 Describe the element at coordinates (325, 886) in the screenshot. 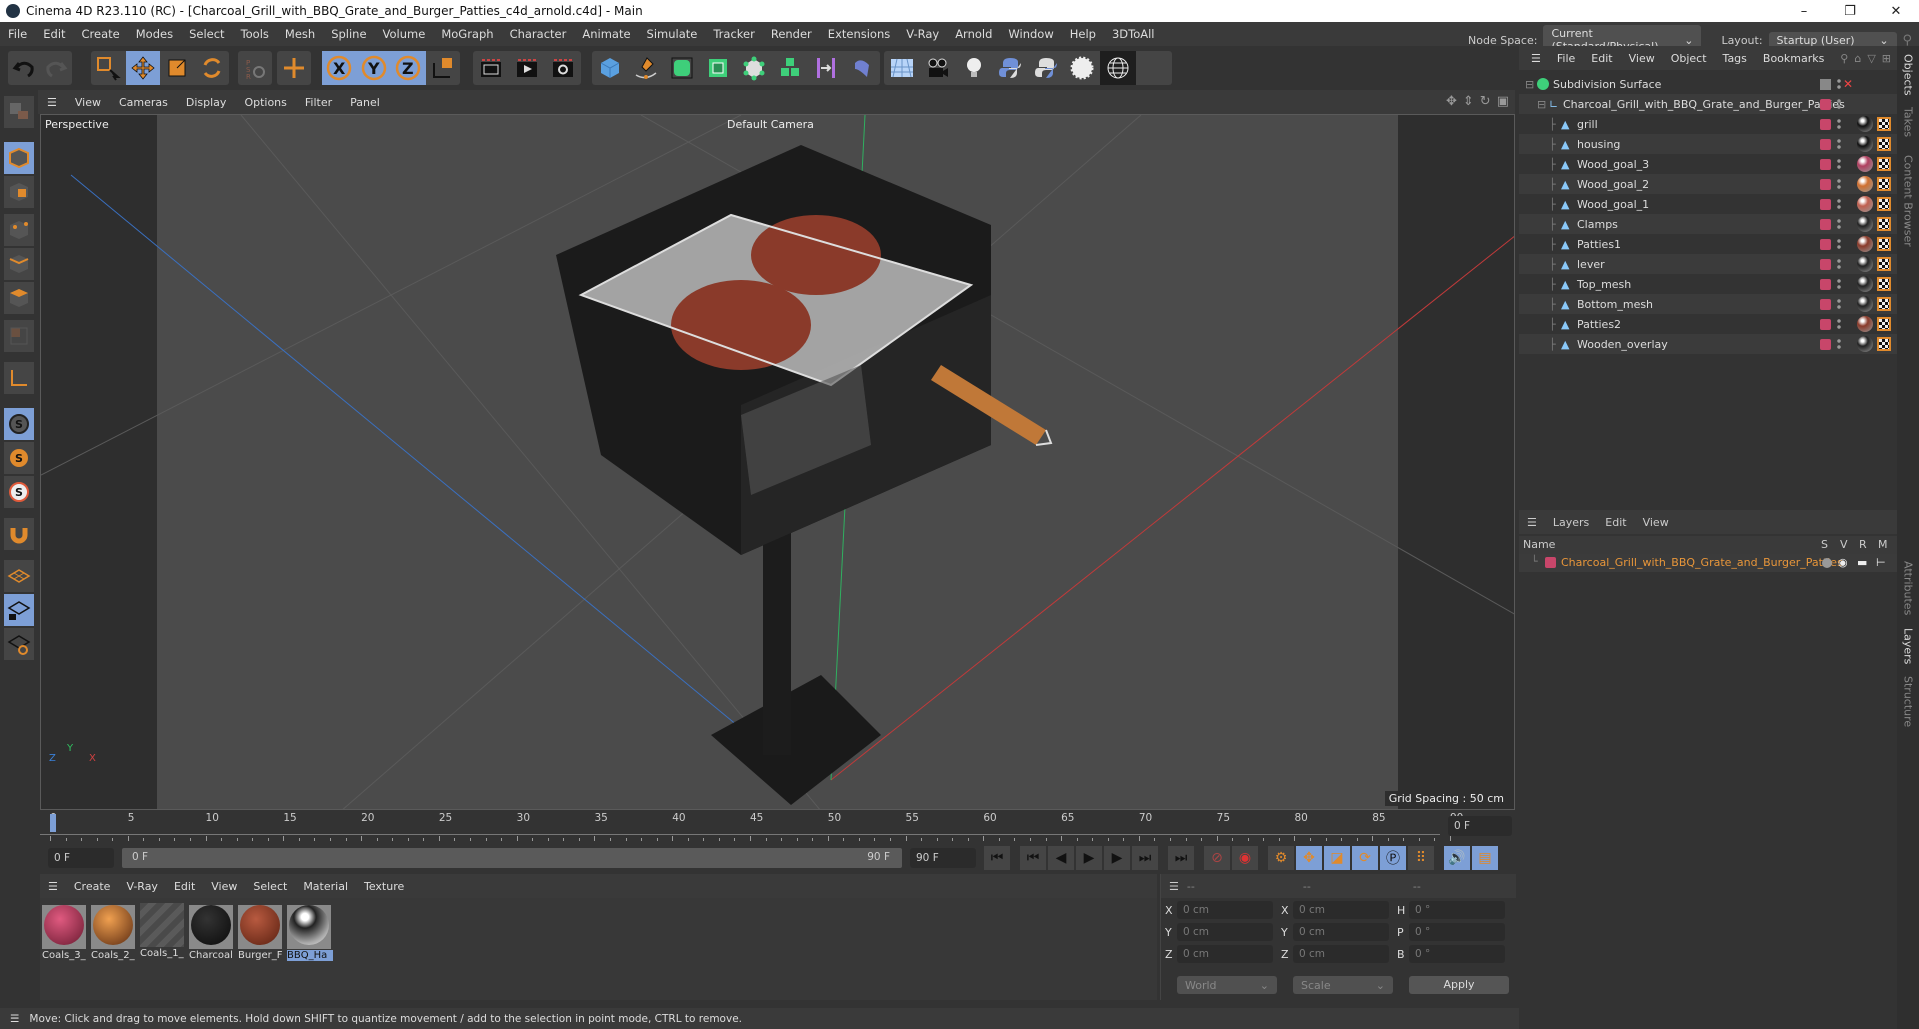

I see `material-menu-material: Material` at that location.